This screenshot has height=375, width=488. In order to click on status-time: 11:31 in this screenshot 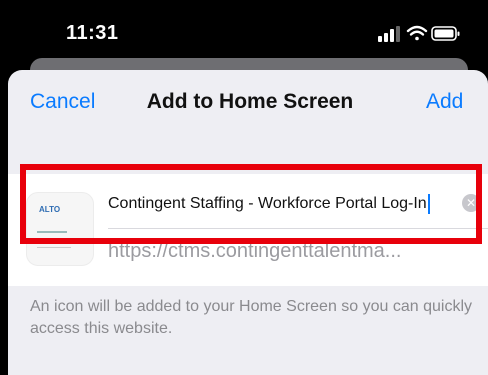, I will do `click(92, 33)`.